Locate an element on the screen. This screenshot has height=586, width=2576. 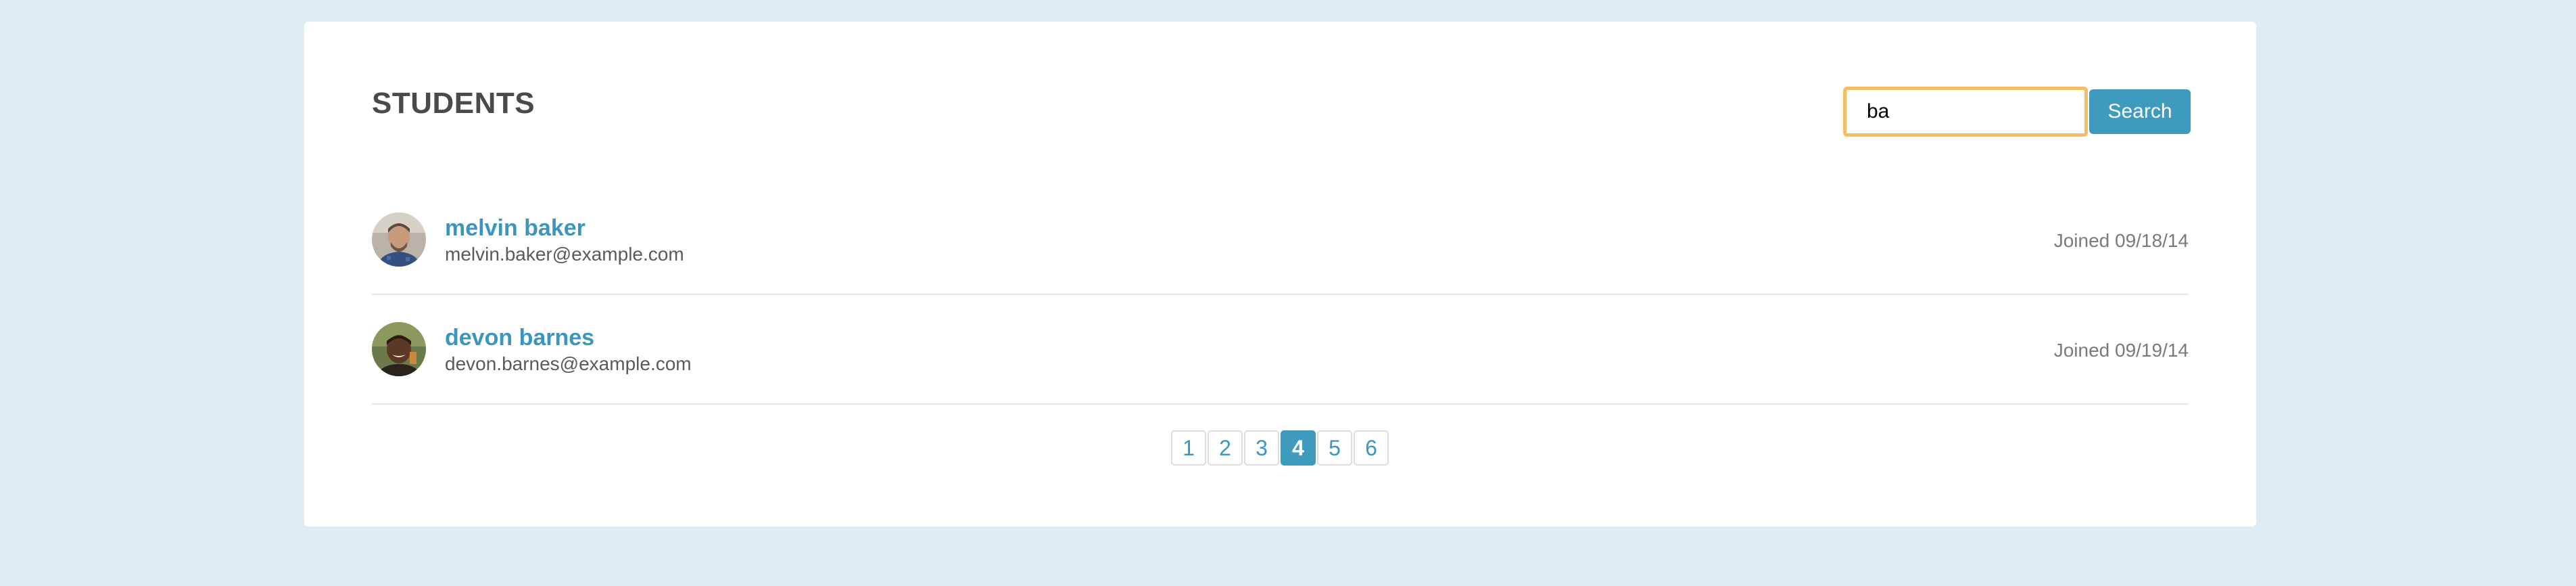
page-link-6: 6 is located at coordinates (1371, 448).